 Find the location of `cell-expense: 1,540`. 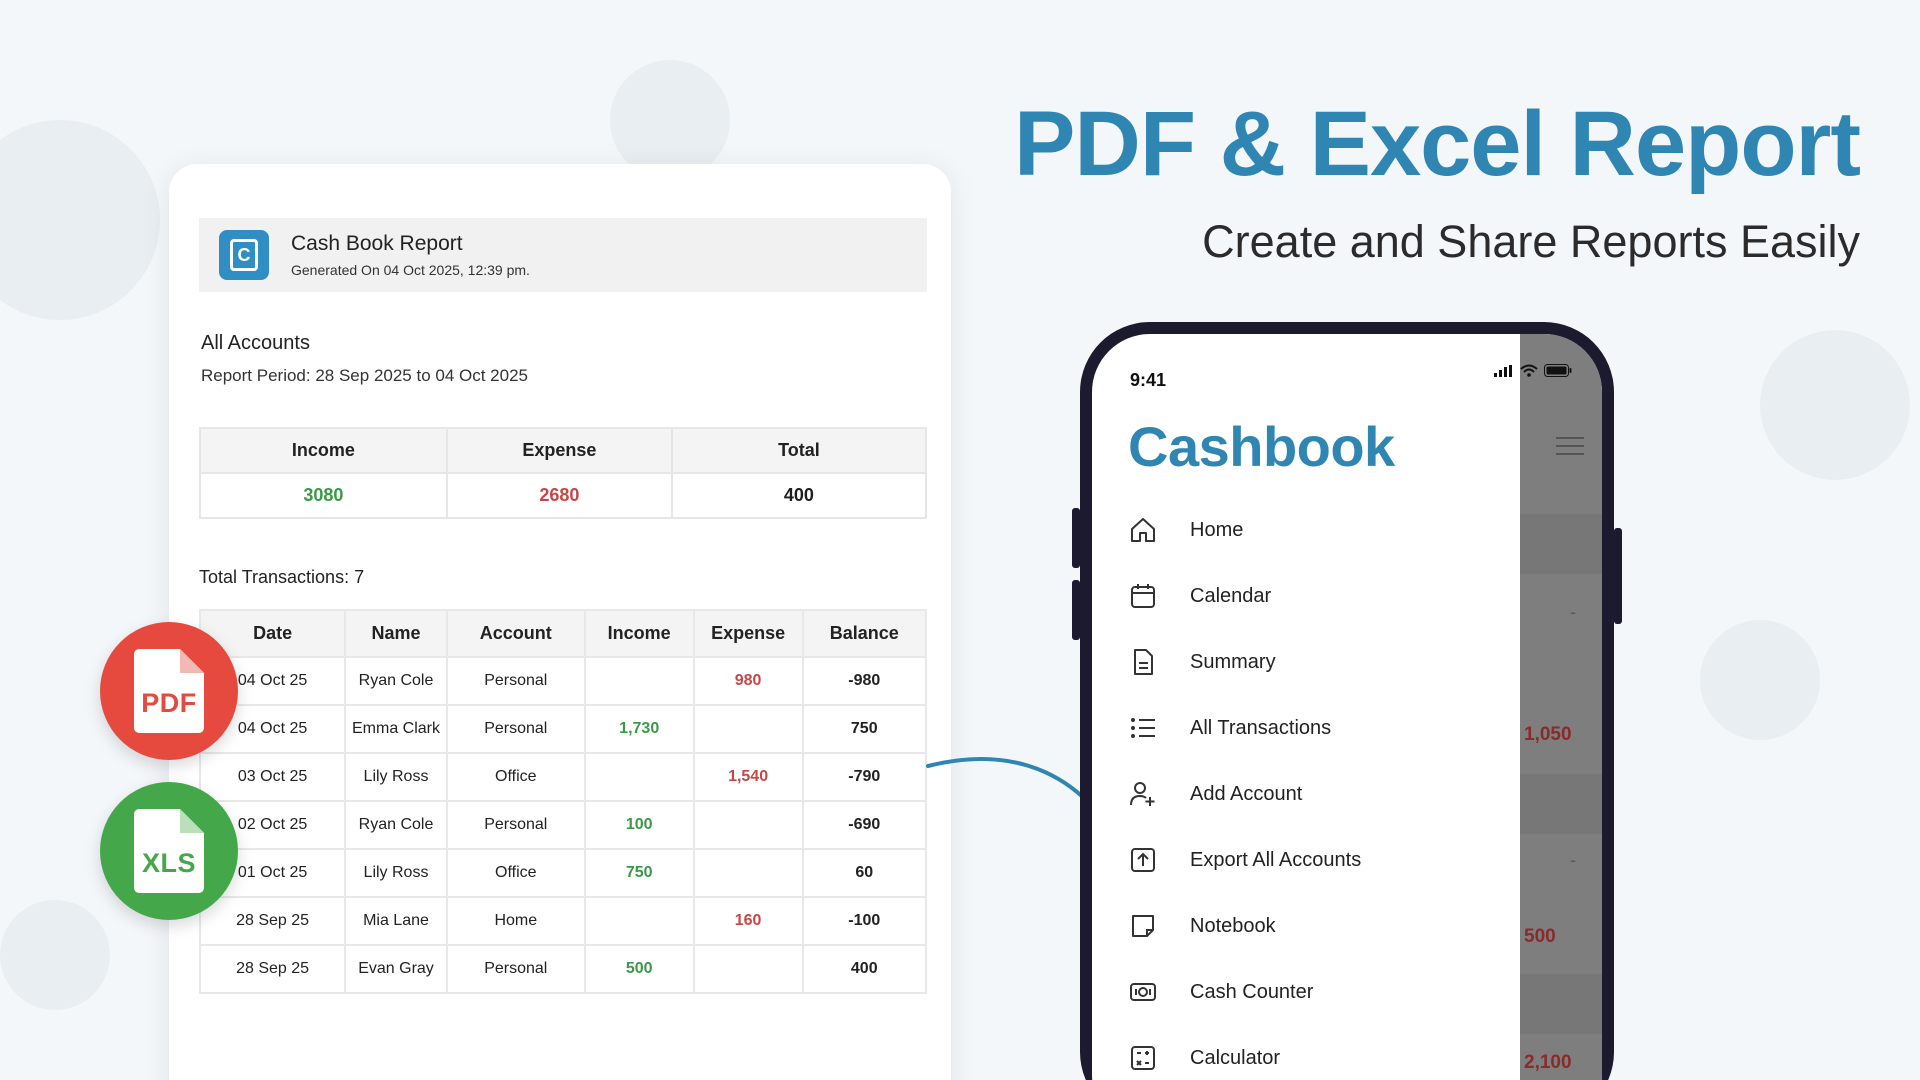

cell-expense: 1,540 is located at coordinates (748, 777).